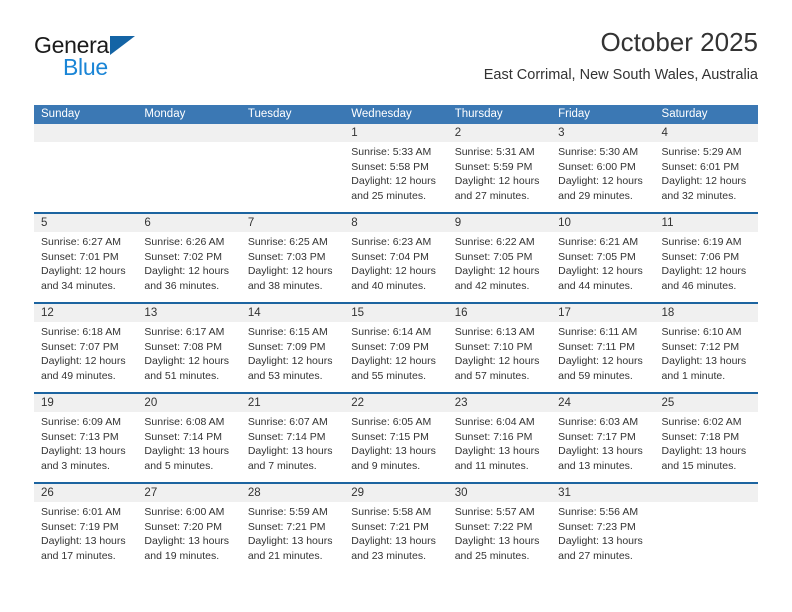 Image resolution: width=792 pixels, height=612 pixels. What do you see at coordinates (286, 436) in the screenshot?
I see `day-detail-line: Sunset: 7:14 PM` at bounding box center [286, 436].